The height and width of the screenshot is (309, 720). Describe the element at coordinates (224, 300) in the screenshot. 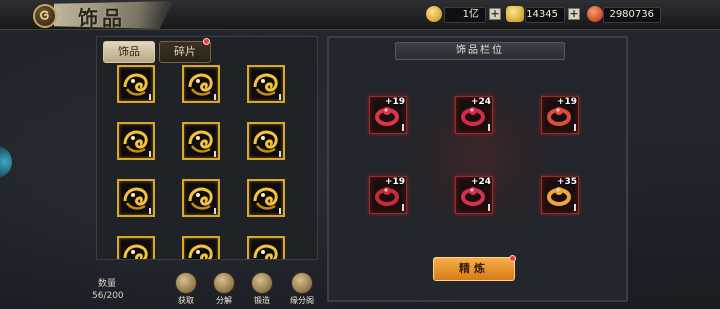

I see `decompose-label: 分解` at that location.